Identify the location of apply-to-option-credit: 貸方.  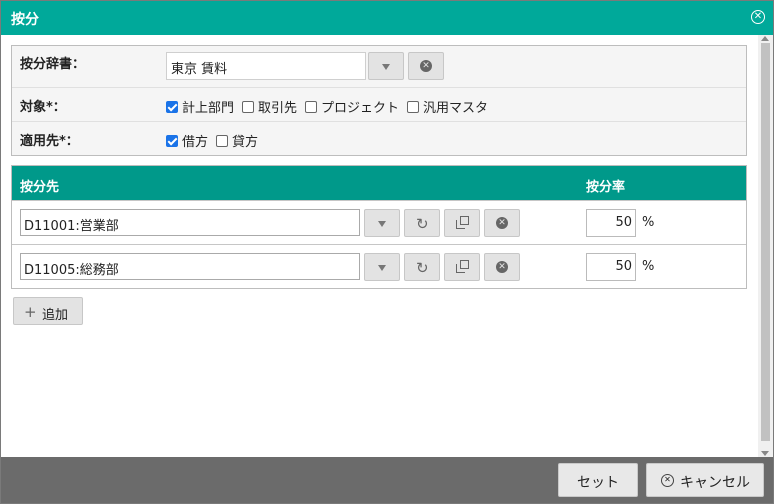
(237, 140).